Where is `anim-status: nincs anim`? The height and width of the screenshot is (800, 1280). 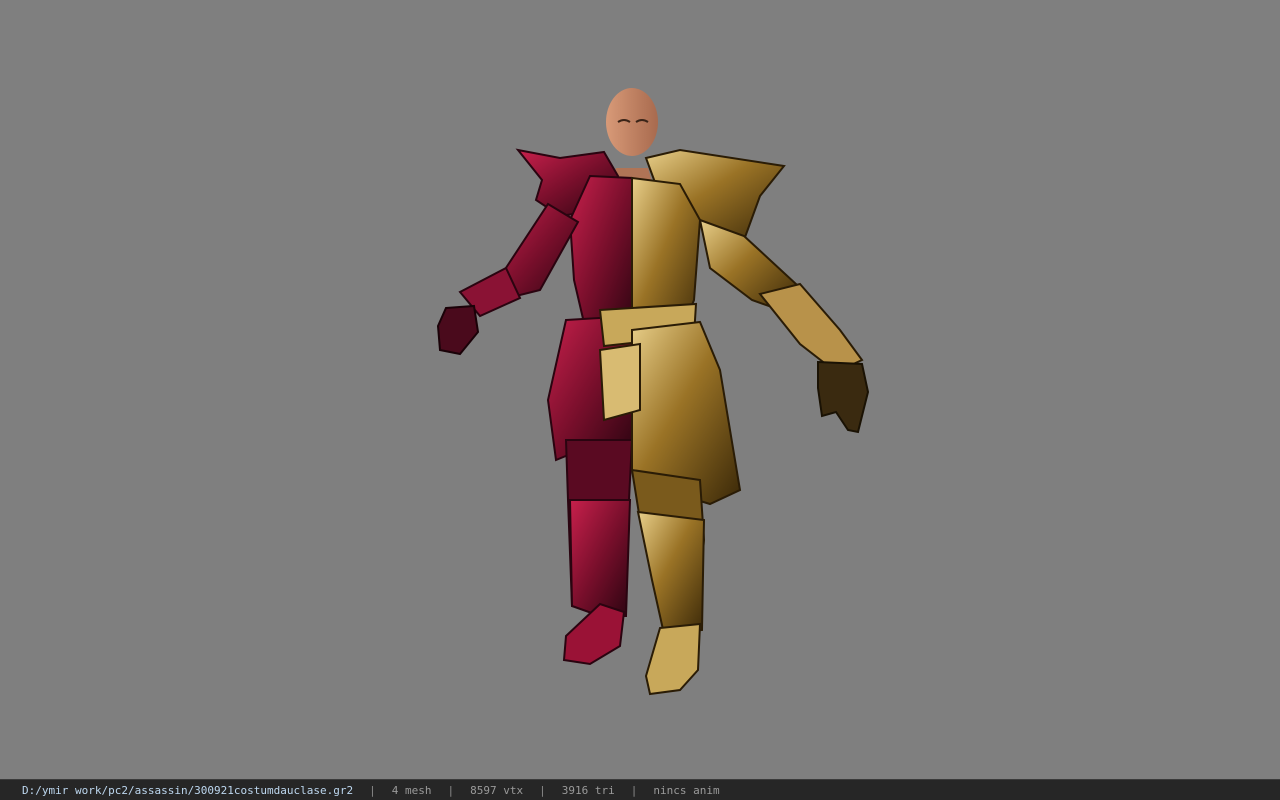 anim-status: nincs anim is located at coordinates (686, 790).